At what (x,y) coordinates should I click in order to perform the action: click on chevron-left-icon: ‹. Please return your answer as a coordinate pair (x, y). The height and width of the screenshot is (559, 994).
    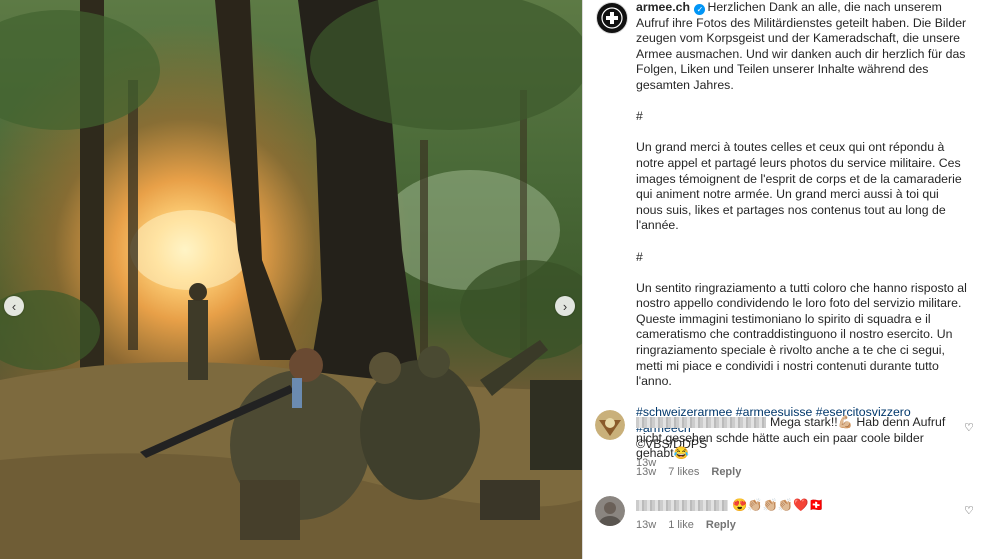
    Looking at the image, I should click on (14, 306).